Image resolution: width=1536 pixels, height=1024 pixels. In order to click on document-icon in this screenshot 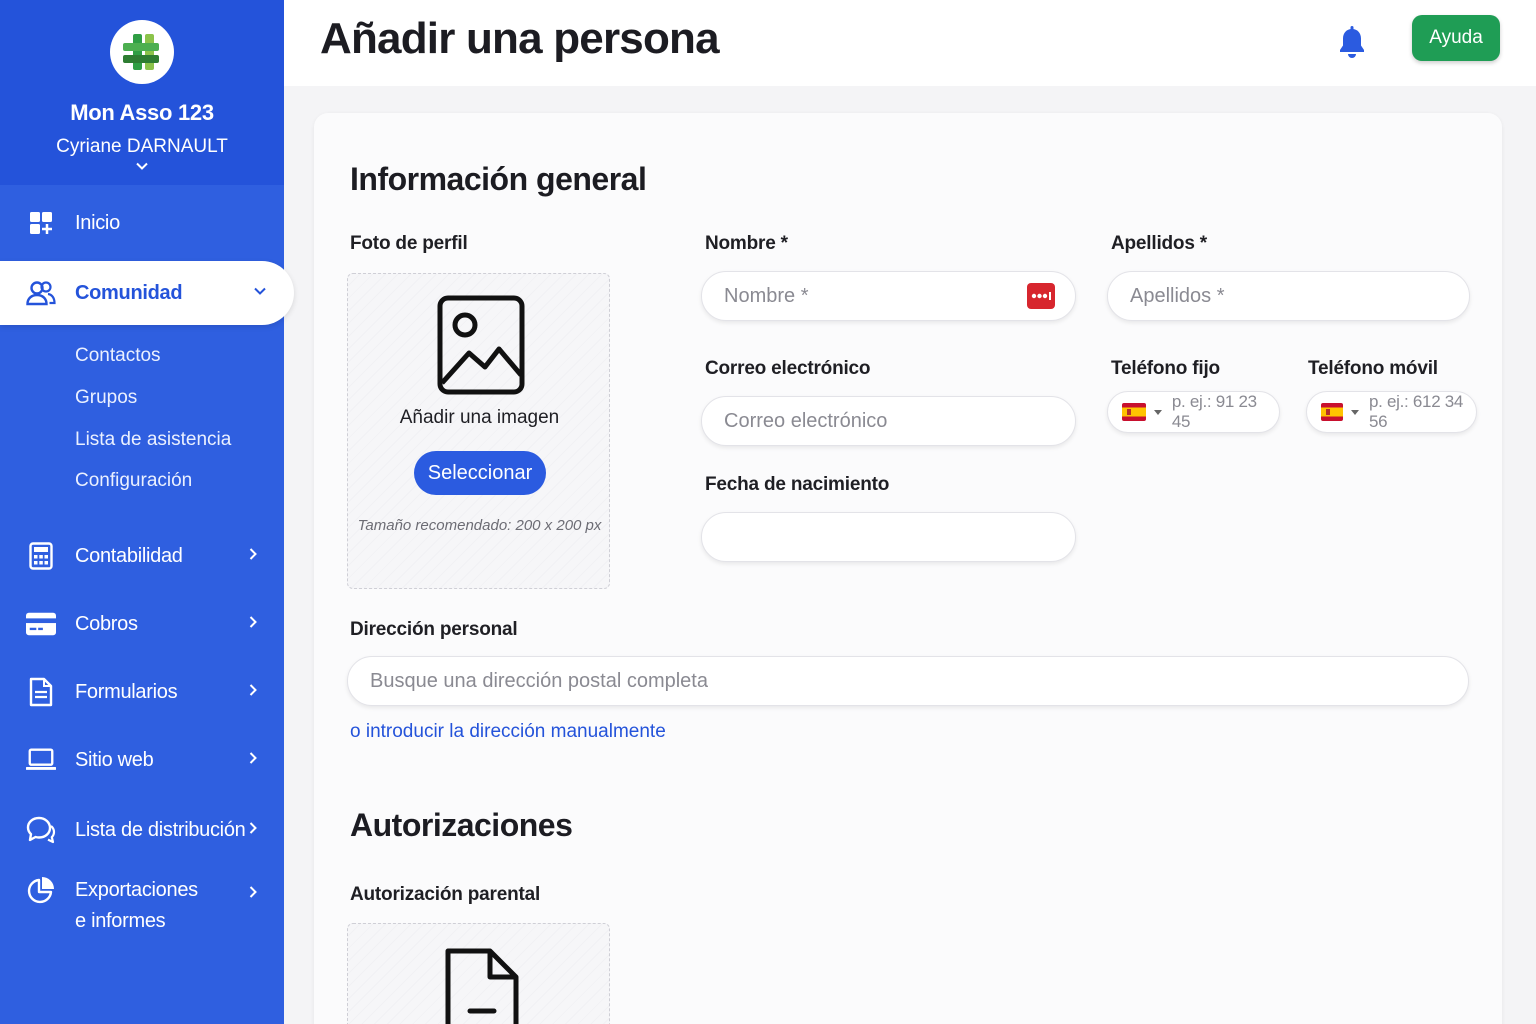, I will do `click(41, 692)`.